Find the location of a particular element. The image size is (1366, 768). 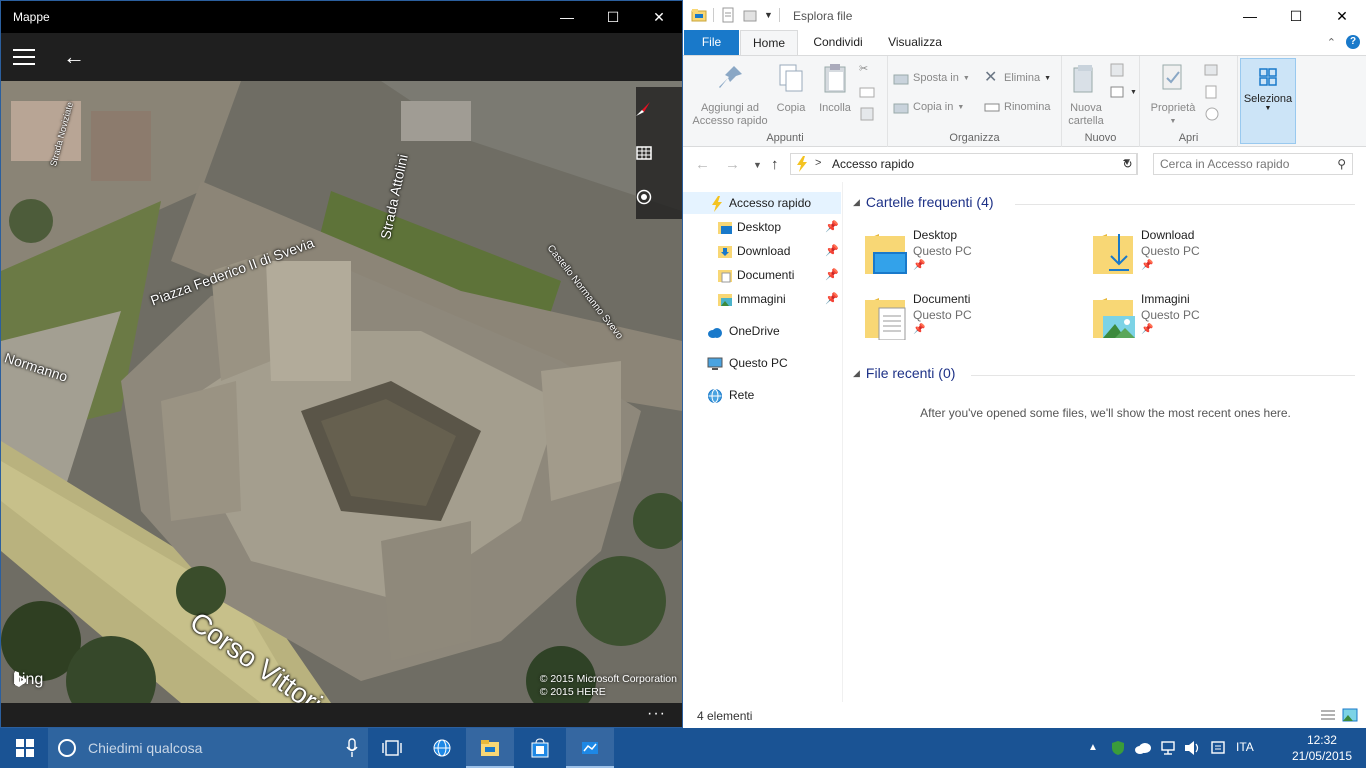

collapse-triangle-icon: ◢ is located at coordinates (856, 201).